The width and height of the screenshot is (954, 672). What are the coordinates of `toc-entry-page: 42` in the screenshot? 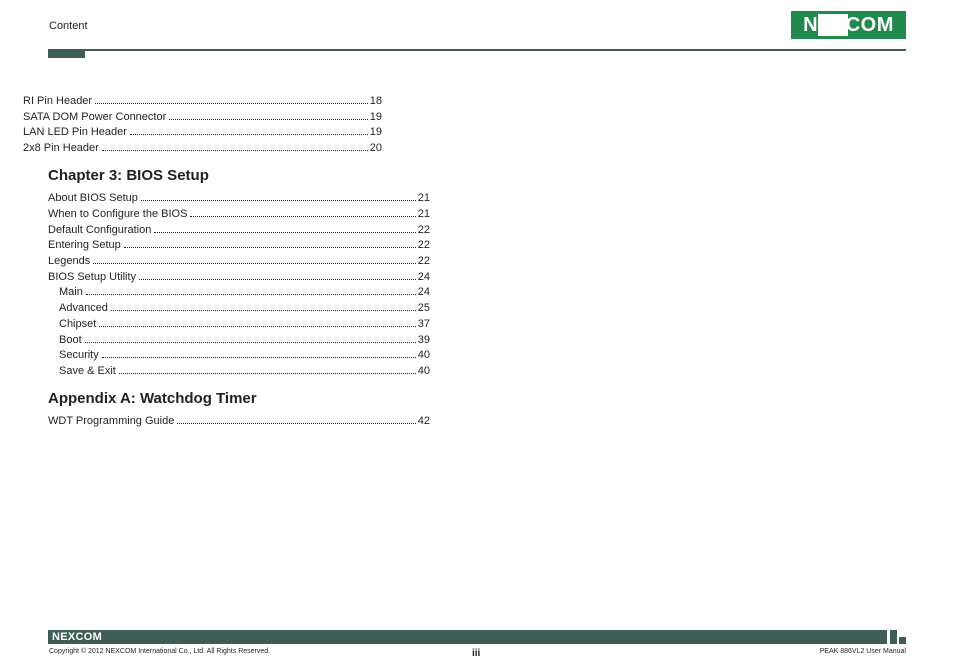 It's located at (423, 421).